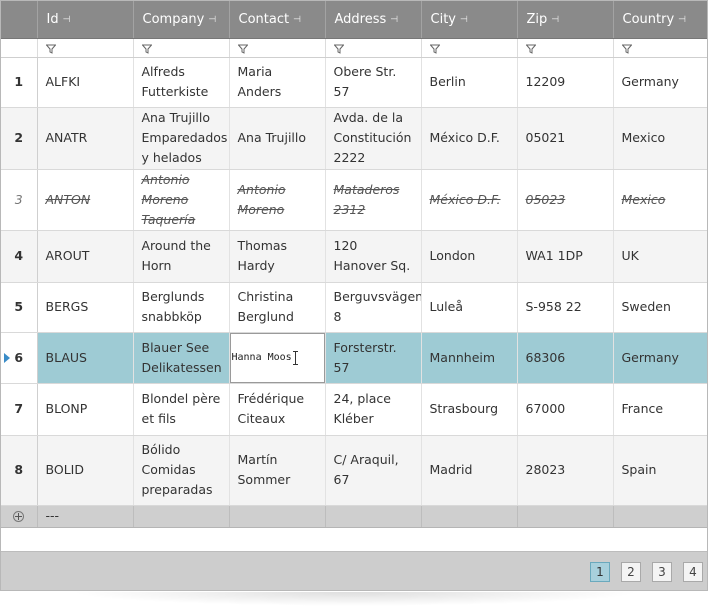 The height and width of the screenshot is (610, 709). Describe the element at coordinates (565, 20) in the screenshot. I see `column-header-zip: Zip ⊣` at that location.